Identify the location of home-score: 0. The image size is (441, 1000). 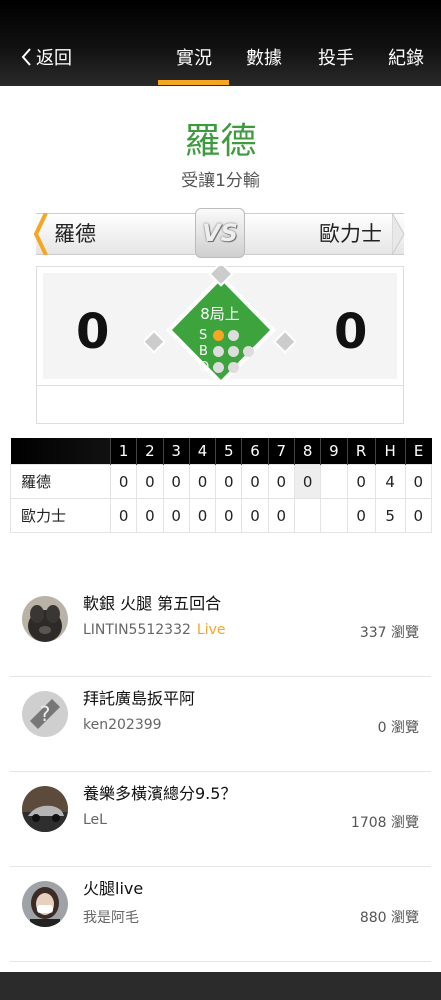
(351, 332).